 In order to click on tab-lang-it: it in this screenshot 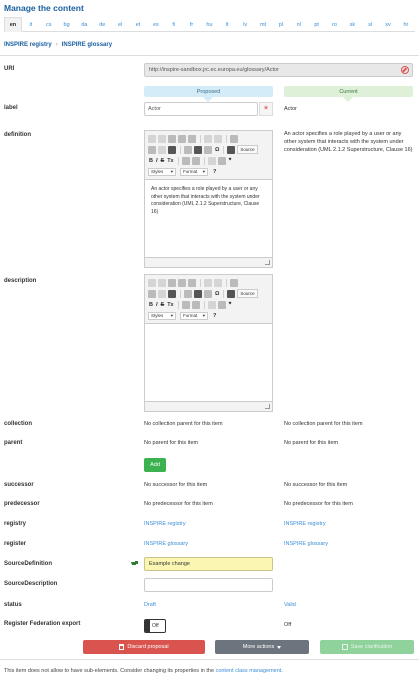, I will do `click(31, 24)`.